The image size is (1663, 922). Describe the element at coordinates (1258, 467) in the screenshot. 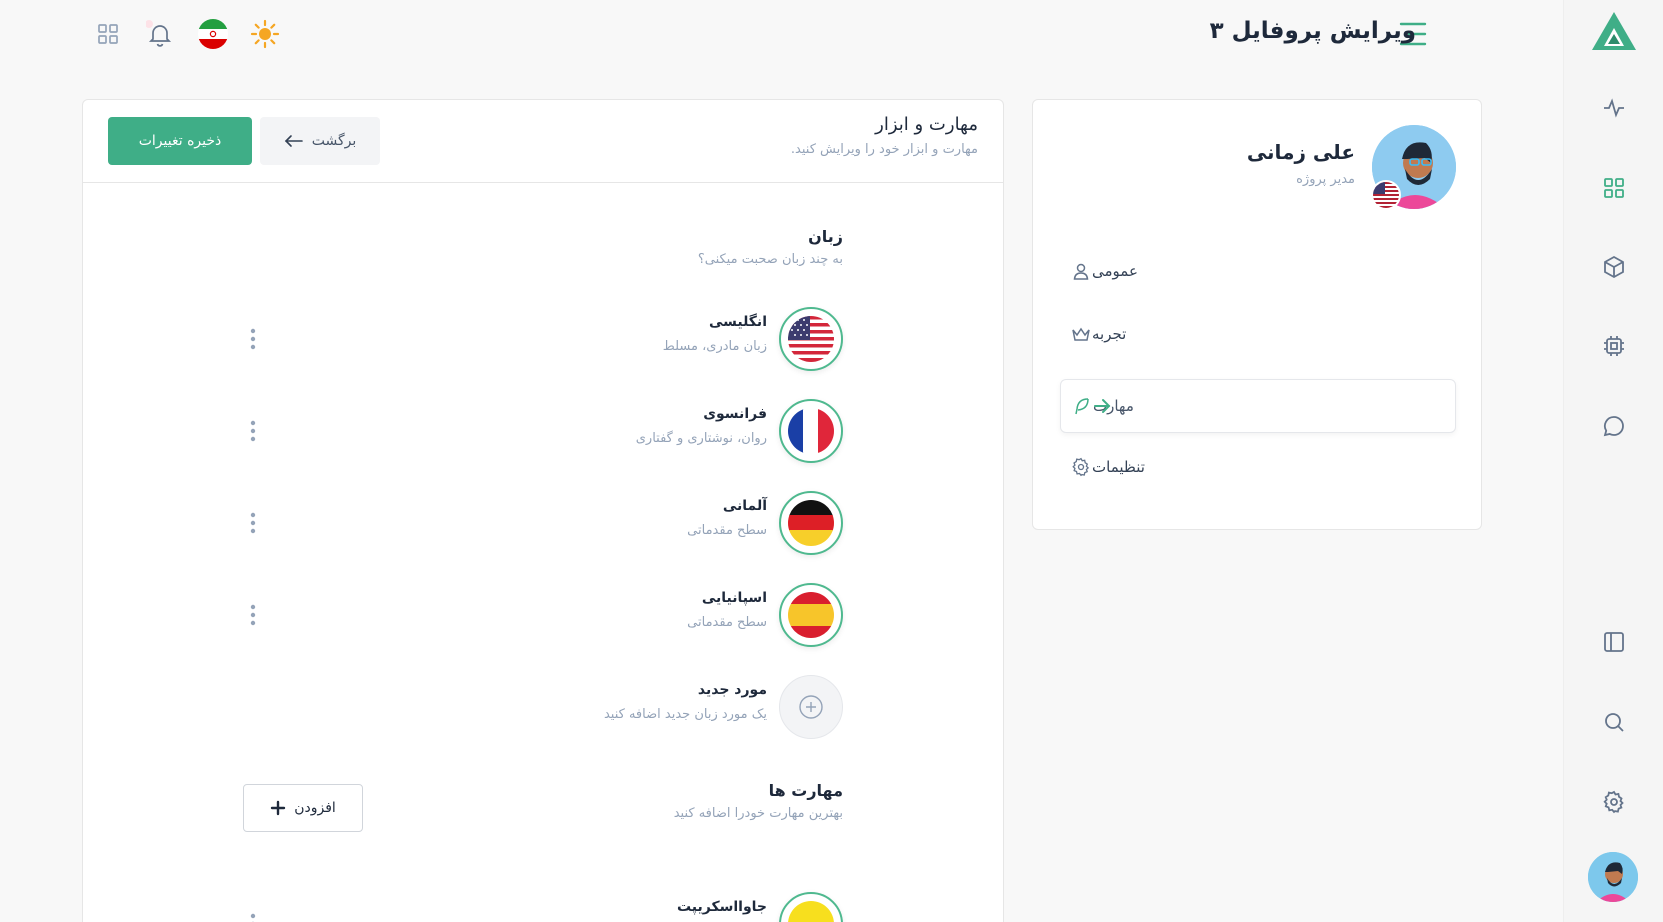

I see `profile-nav-settings: تنظیمات` at that location.